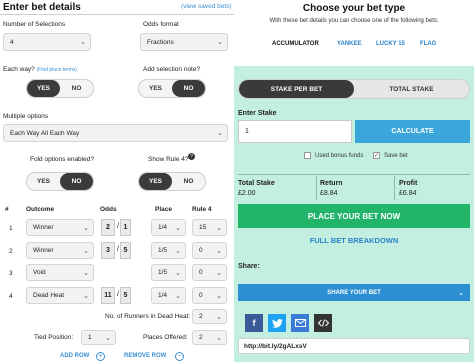  I want to click on odds-numerator-input: 2, so click(108, 227).